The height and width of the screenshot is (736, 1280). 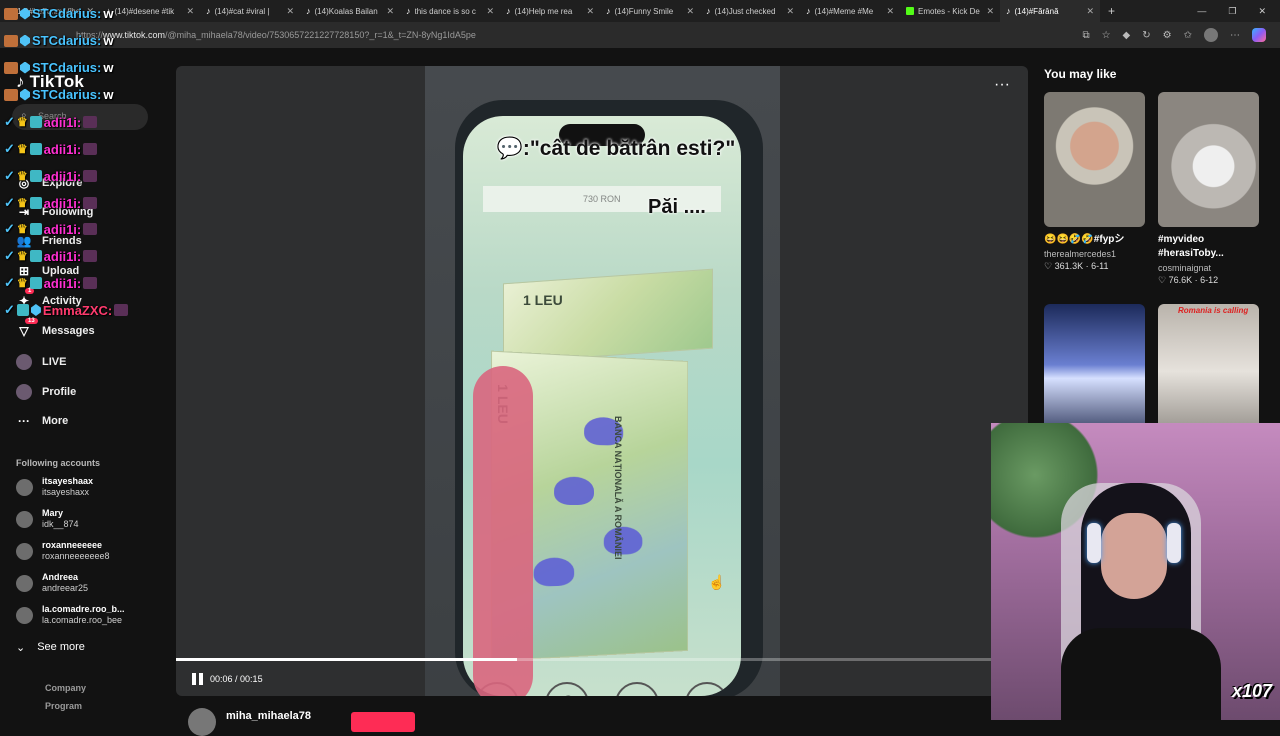 What do you see at coordinates (268, 716) in the screenshot?
I see `author-name: miha_mihaela78` at bounding box center [268, 716].